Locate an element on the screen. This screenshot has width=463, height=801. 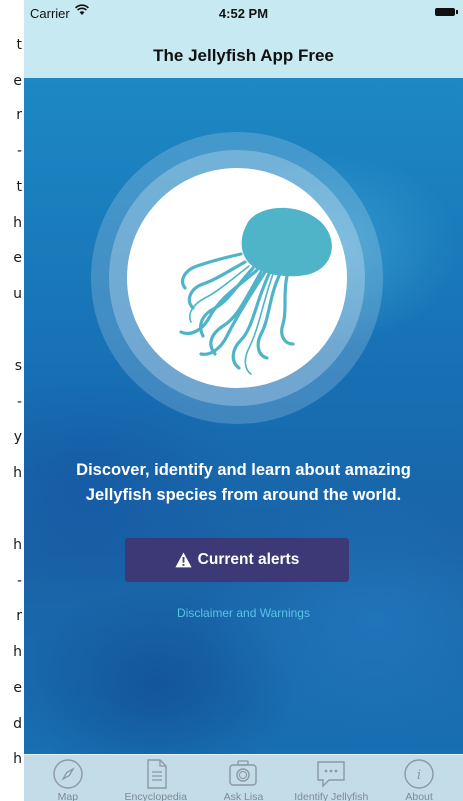
navigation-bar: The Jellyfish App Free is located at coordinates (243, 58).